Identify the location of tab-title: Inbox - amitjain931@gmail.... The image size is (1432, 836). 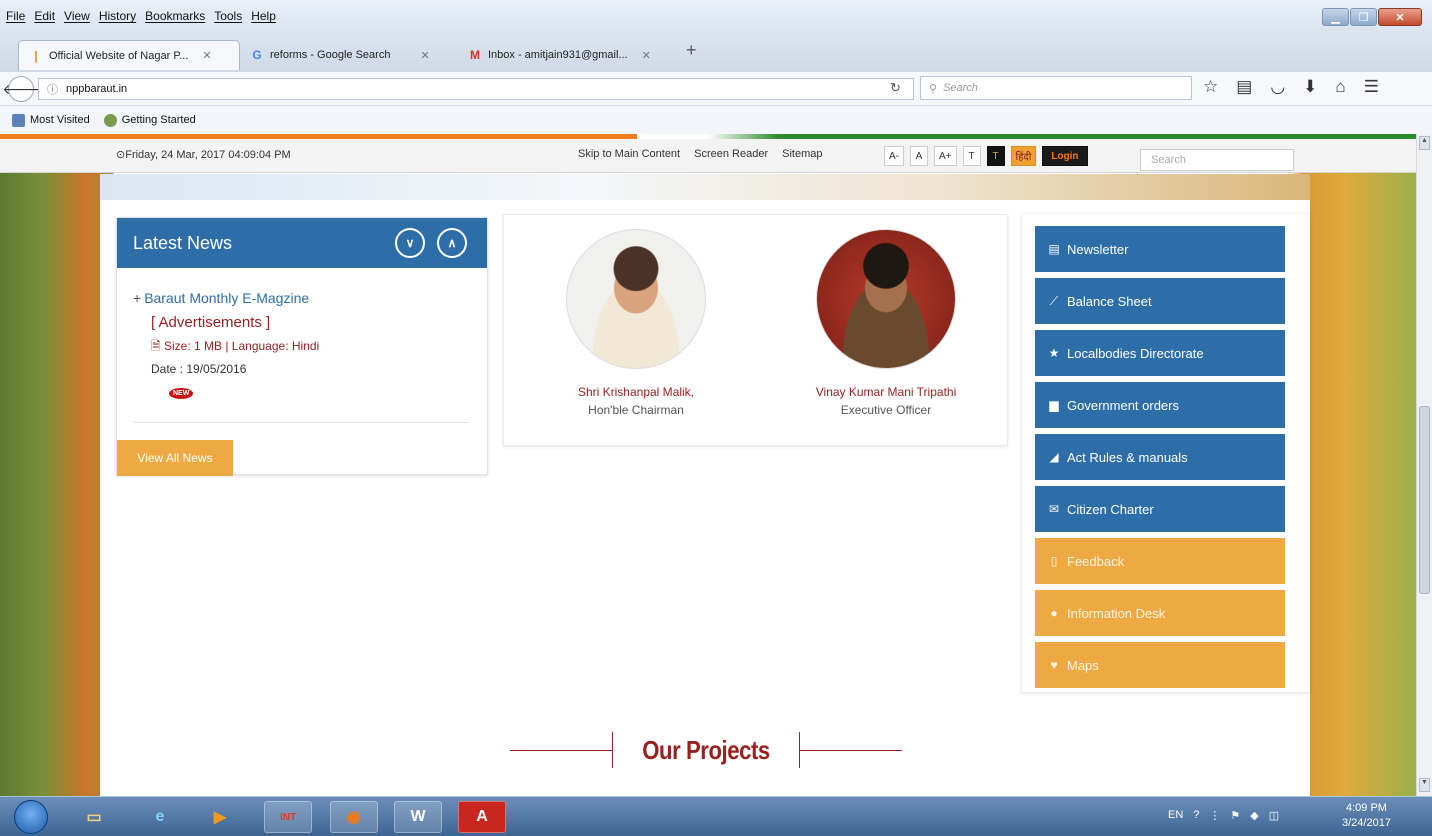
(558, 55).